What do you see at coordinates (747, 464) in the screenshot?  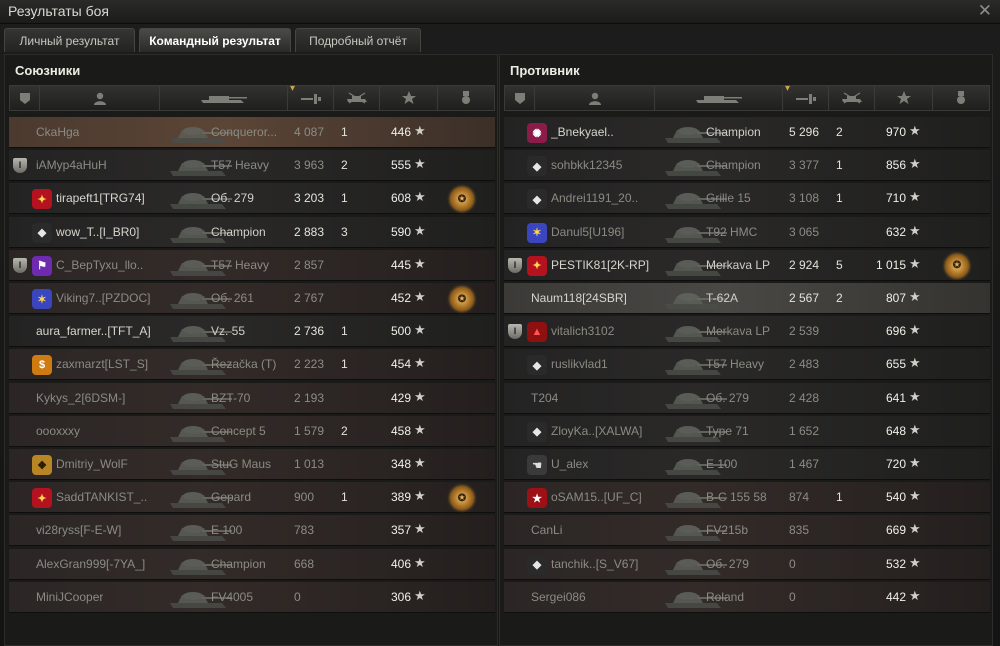 I see `player-row: ☚ U_alex E 100 1 467 720 ★` at bounding box center [747, 464].